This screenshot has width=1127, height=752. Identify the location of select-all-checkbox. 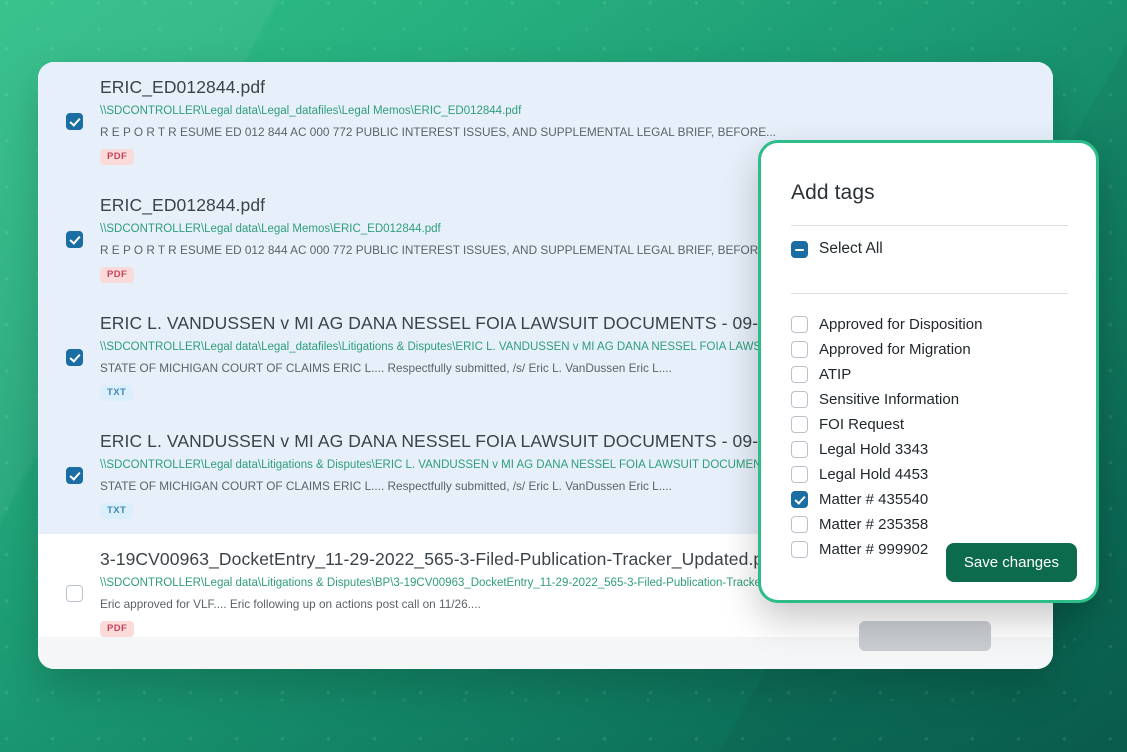
(799, 249).